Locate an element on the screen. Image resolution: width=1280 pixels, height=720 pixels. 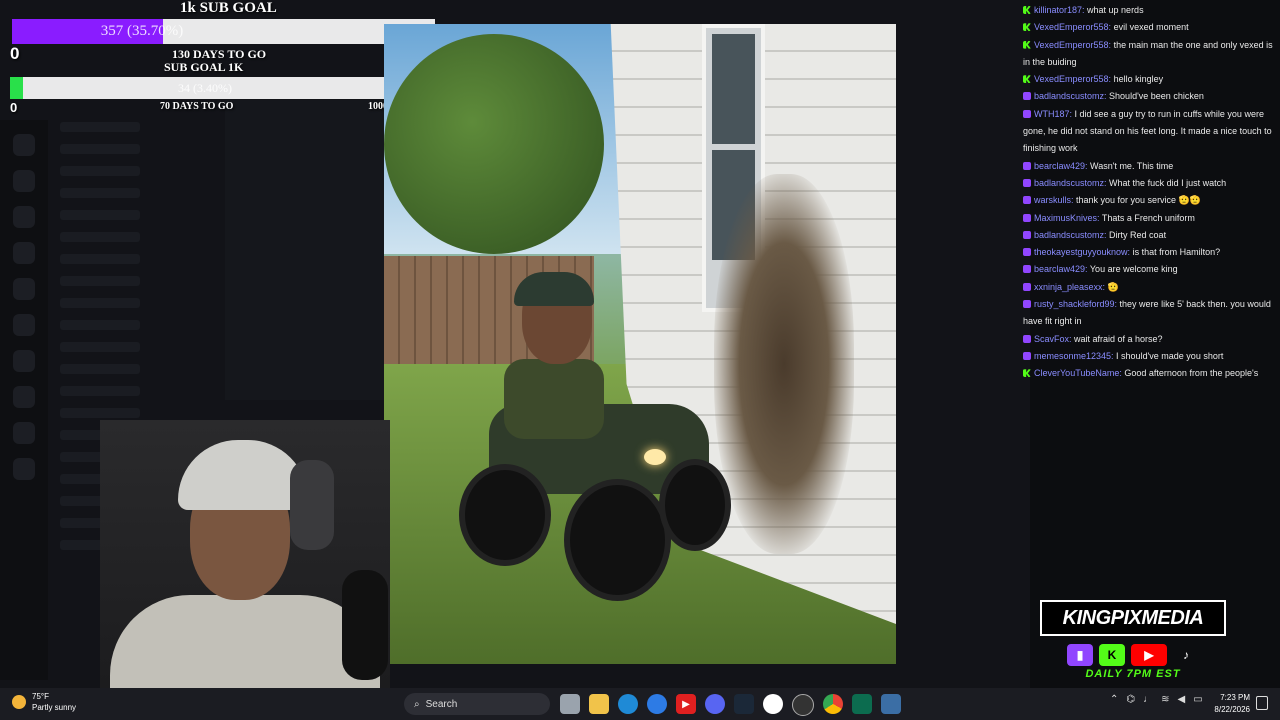
network-icon: ⌬ is located at coordinates (1130, 699).